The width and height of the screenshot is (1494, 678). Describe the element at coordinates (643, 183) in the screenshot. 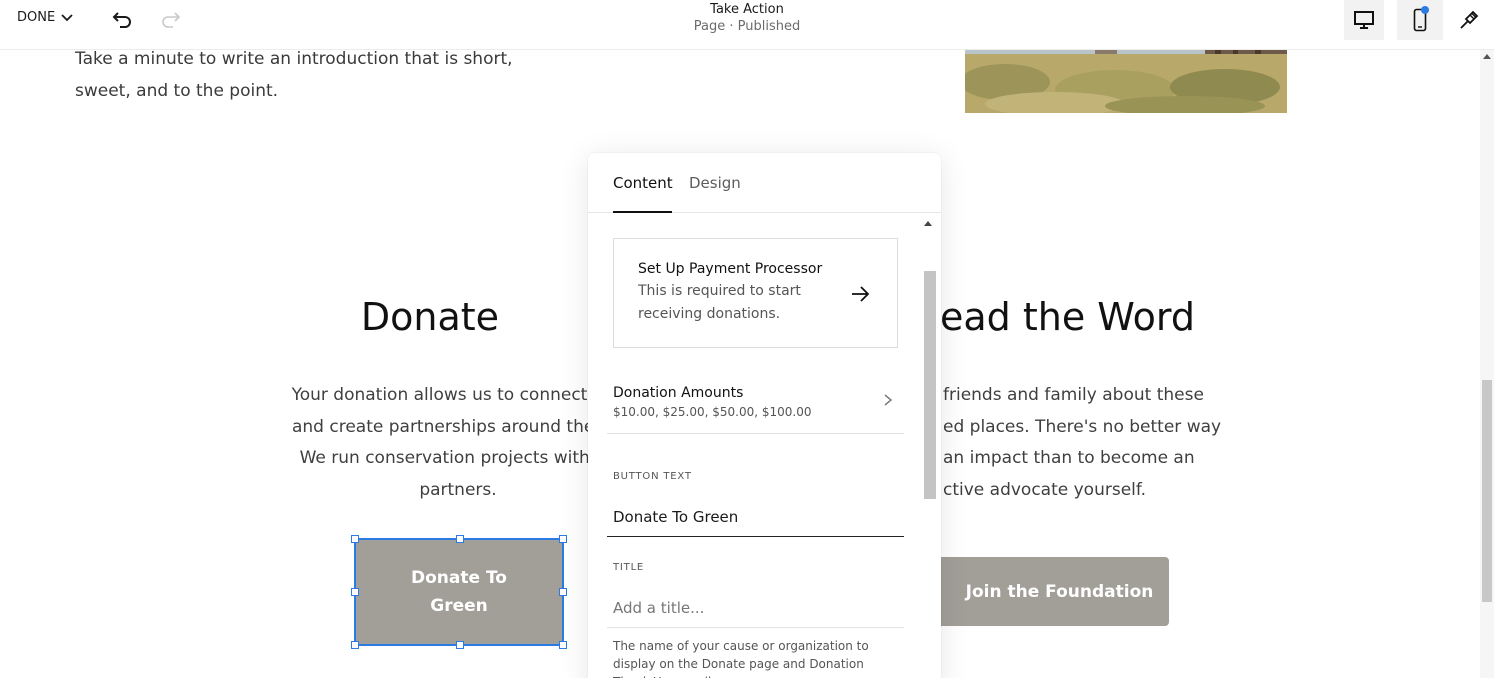

I see `tab-content: Content` at that location.